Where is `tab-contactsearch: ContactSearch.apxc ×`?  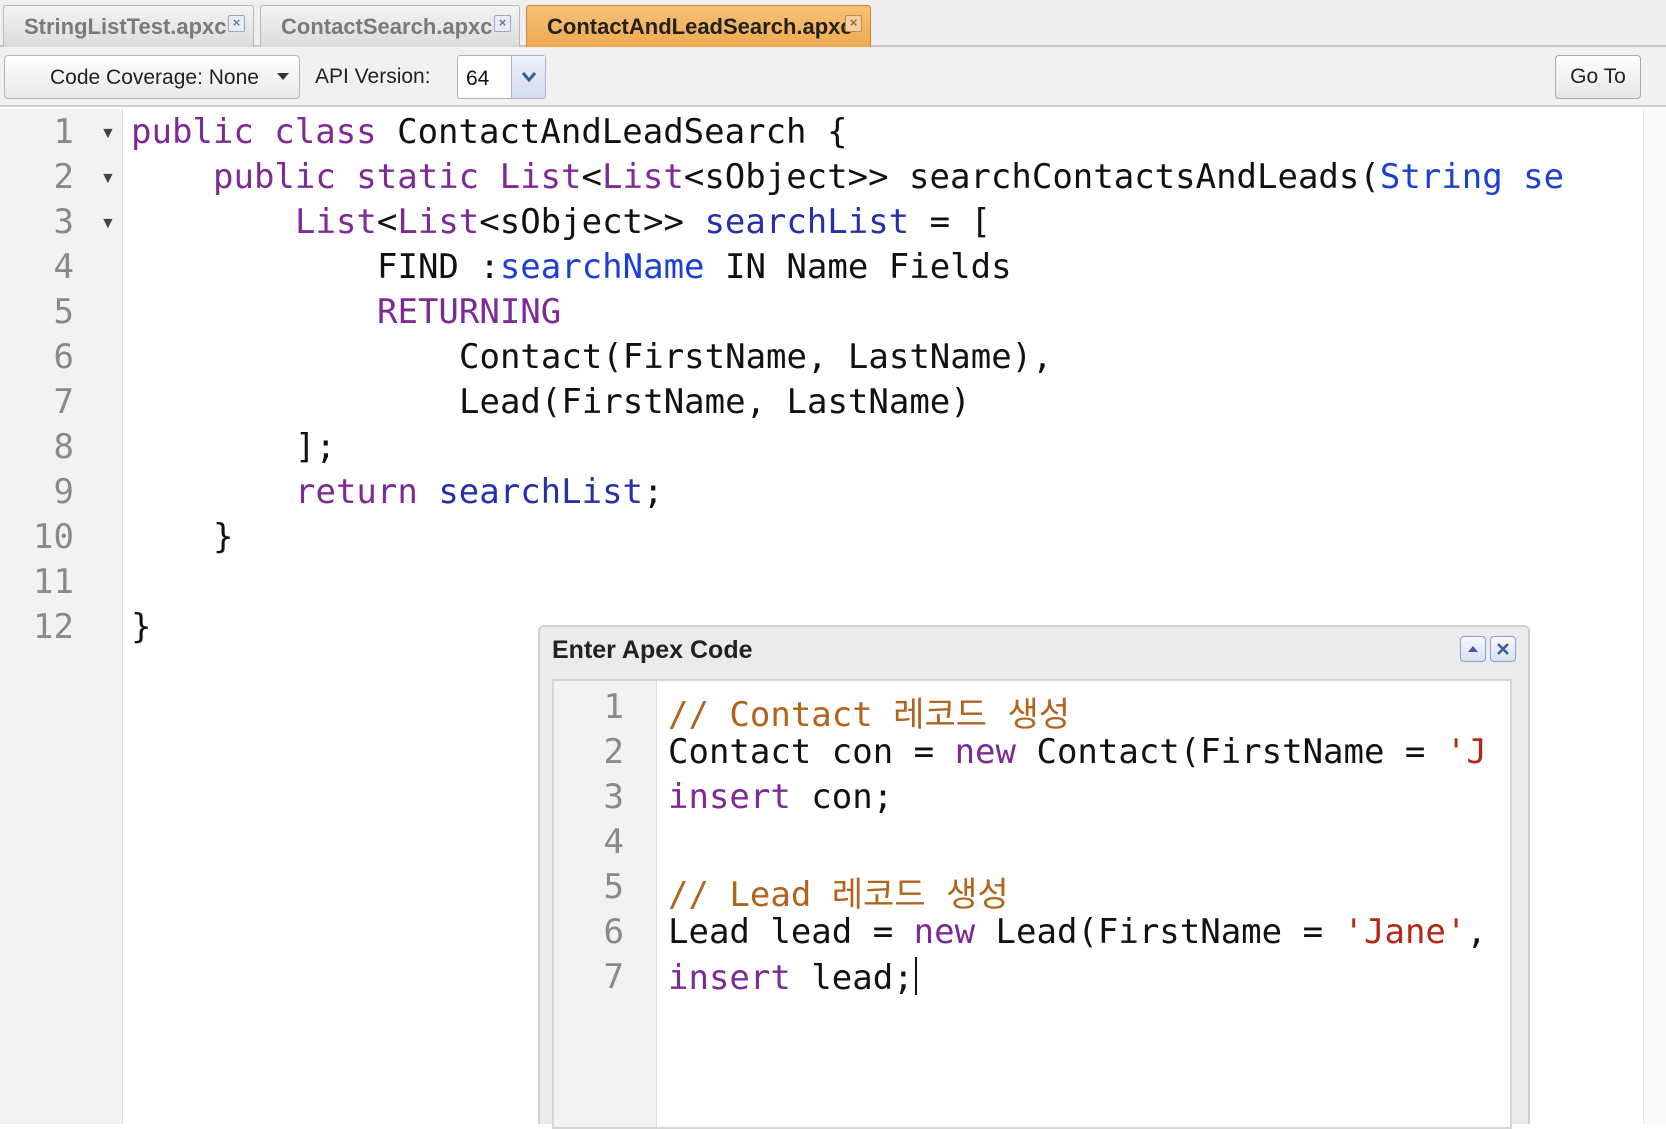 tab-contactsearch: ContactSearch.apxc × is located at coordinates (390, 26).